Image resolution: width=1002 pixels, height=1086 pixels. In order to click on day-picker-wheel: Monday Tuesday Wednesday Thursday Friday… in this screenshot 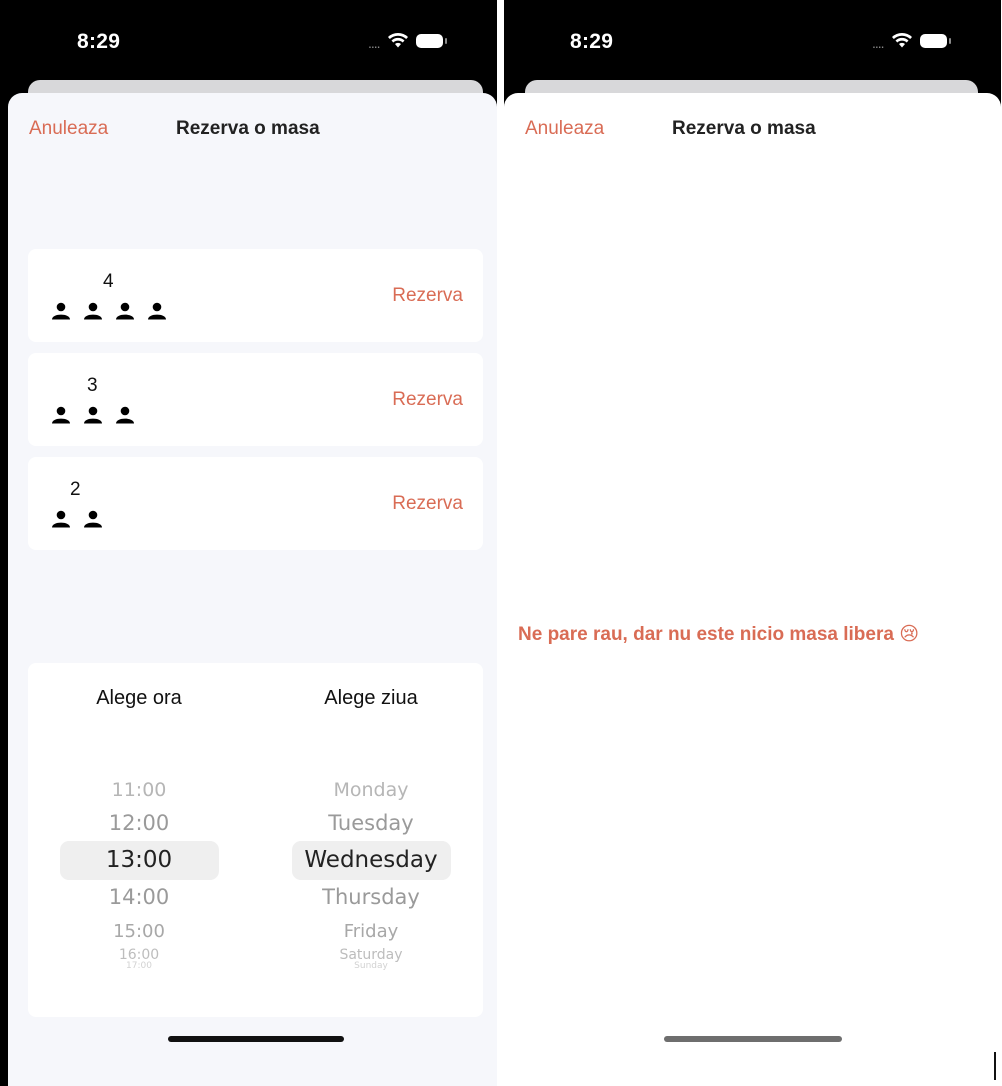, I will do `click(371, 875)`.